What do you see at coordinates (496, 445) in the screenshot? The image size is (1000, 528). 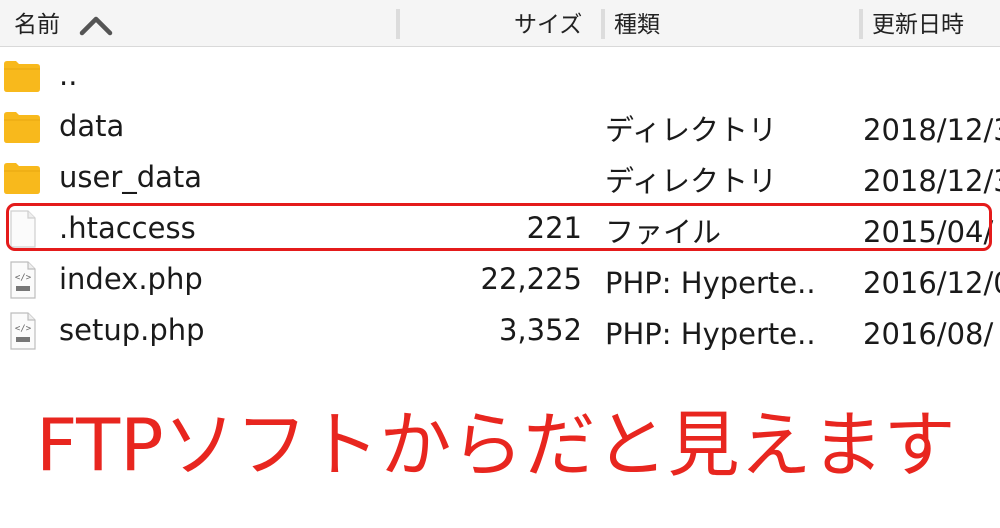 I see `caption-annotation: FTPソフトからだと見えます` at bounding box center [496, 445].